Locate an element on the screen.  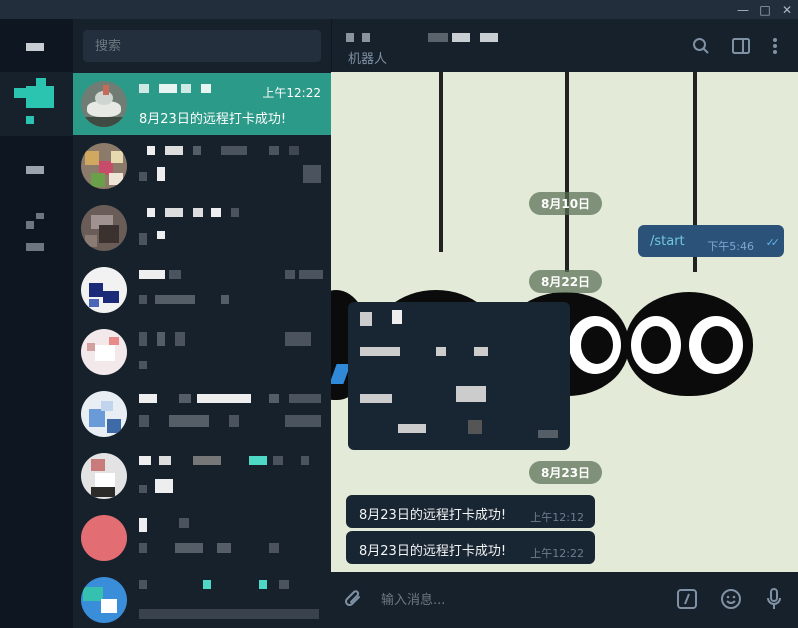
folder-menu-button is located at coordinates (36, 47).